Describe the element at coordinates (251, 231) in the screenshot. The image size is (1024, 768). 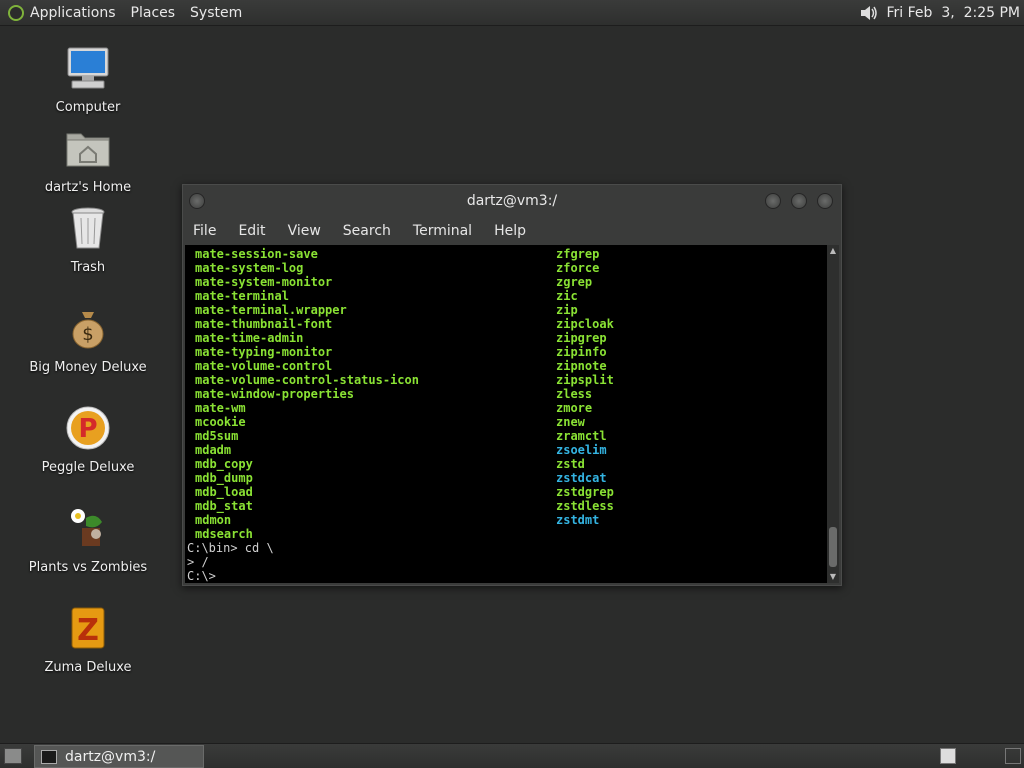
I see `menu-edit: Edit` at that location.